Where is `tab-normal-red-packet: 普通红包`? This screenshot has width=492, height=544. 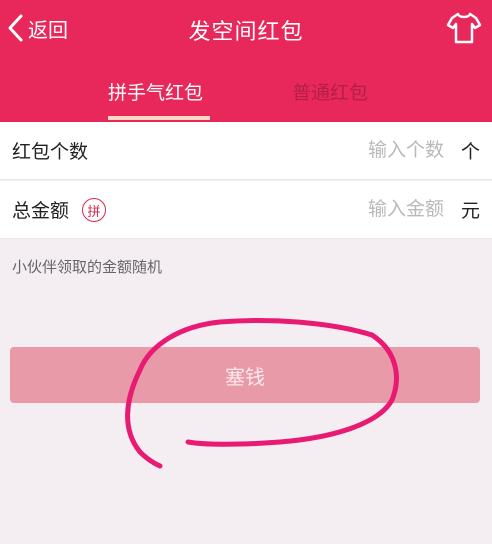 tab-normal-red-packet: 普通红包 is located at coordinates (330, 91).